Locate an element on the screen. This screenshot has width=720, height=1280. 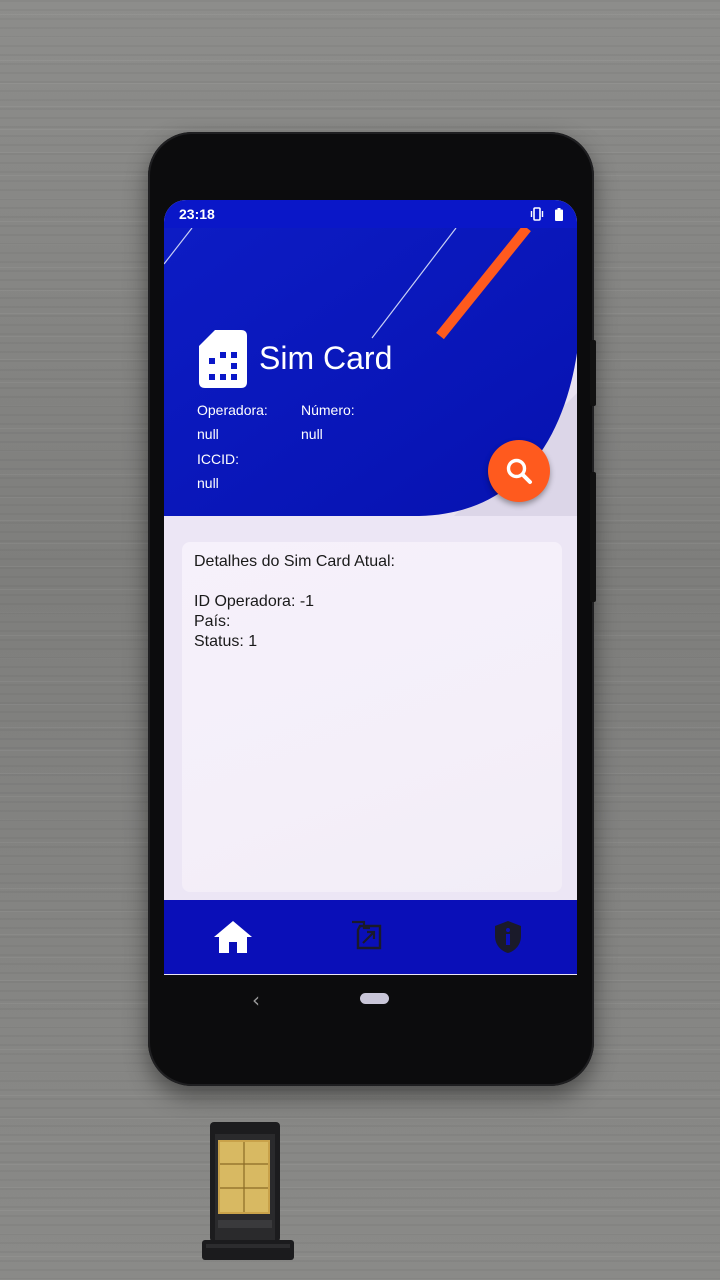
iccid-label: ICCID: is located at coordinates (218, 459).